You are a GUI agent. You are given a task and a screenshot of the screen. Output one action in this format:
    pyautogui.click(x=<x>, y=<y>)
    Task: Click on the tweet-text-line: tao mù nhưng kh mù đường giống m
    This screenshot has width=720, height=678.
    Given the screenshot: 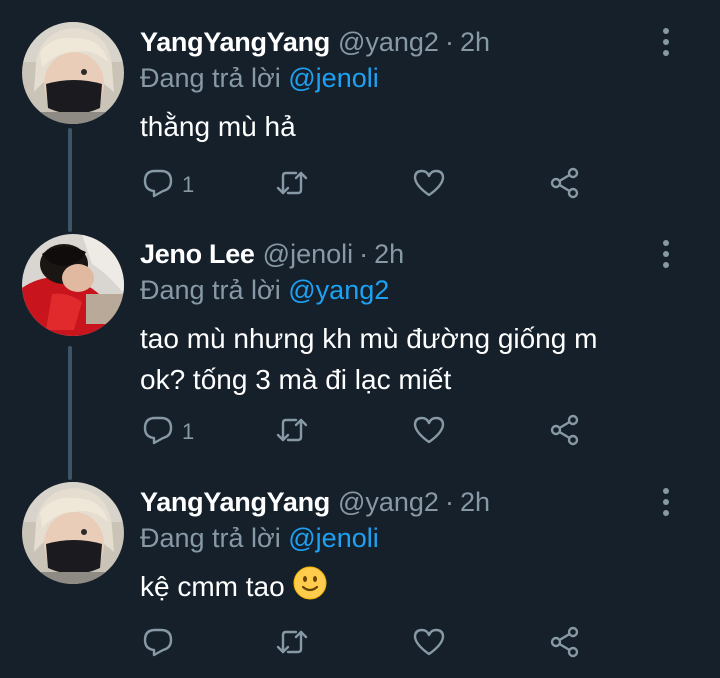 What is the action you would take?
    pyautogui.click(x=369, y=338)
    